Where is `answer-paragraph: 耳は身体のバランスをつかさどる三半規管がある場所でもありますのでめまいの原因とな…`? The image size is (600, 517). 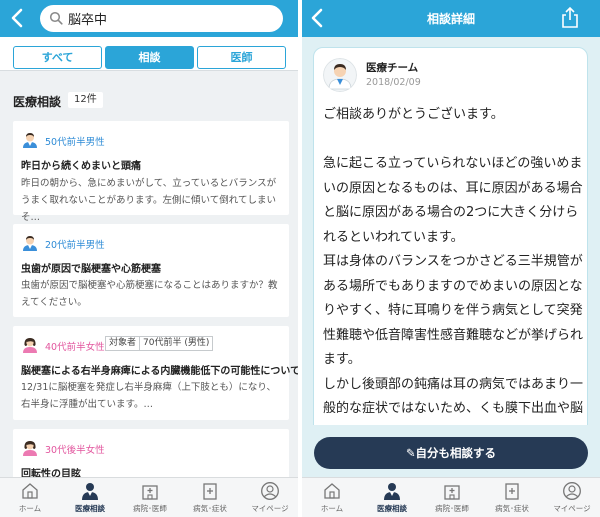 answer-paragraph: 耳は身体のバランスをつかさどる三半規管がある場所でもありますのでめまいの原因とな… is located at coordinates (453, 310).